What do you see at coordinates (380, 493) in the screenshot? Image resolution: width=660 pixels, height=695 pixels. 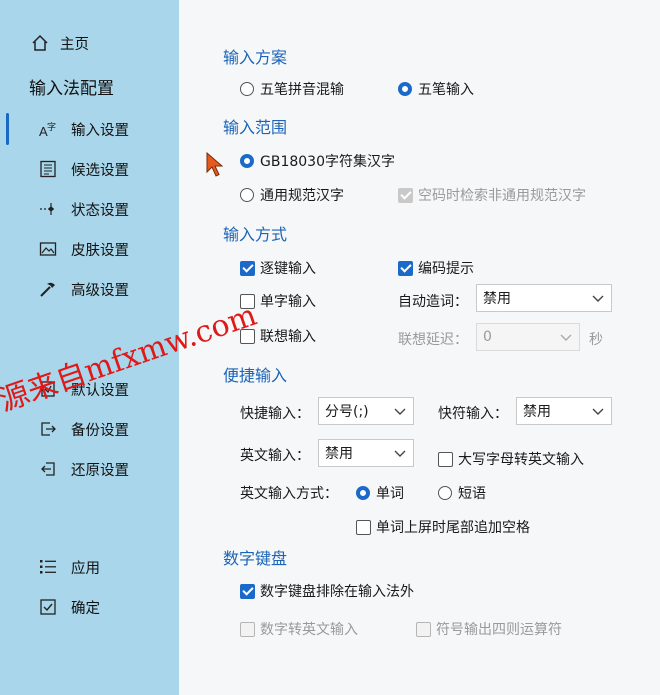 I see `radio-mode-word: 单词` at bounding box center [380, 493].